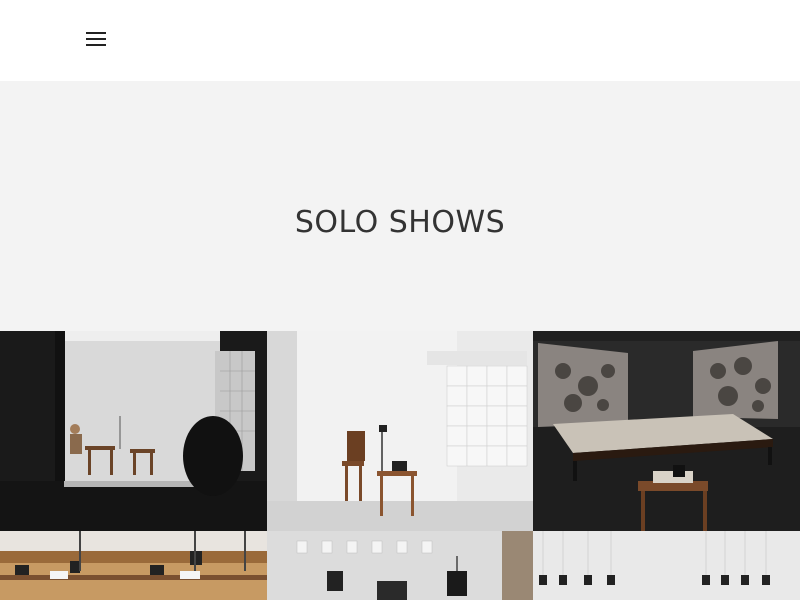  I want to click on page-title: SOLO SHOWS, so click(400, 222).